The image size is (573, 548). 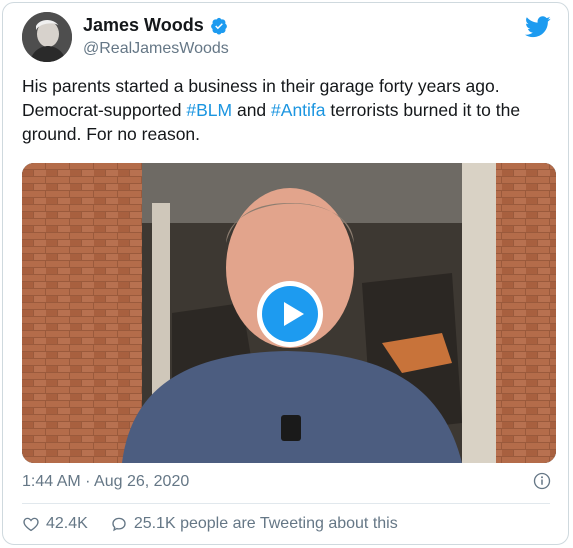 I want to click on twitter-bird-icon, so click(x=538, y=27).